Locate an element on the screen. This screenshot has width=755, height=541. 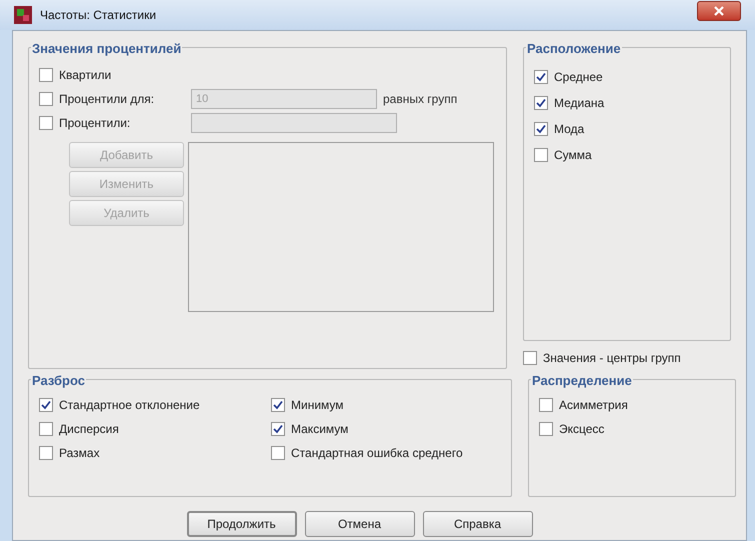
checkbox-label: Эксцесс is located at coordinates (581, 429).